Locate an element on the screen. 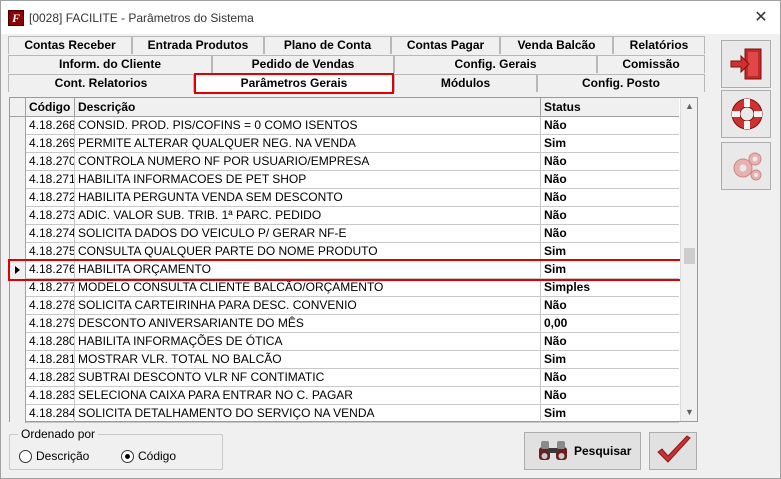 The width and height of the screenshot is (781, 479). exit-door-icon is located at coordinates (746, 64).